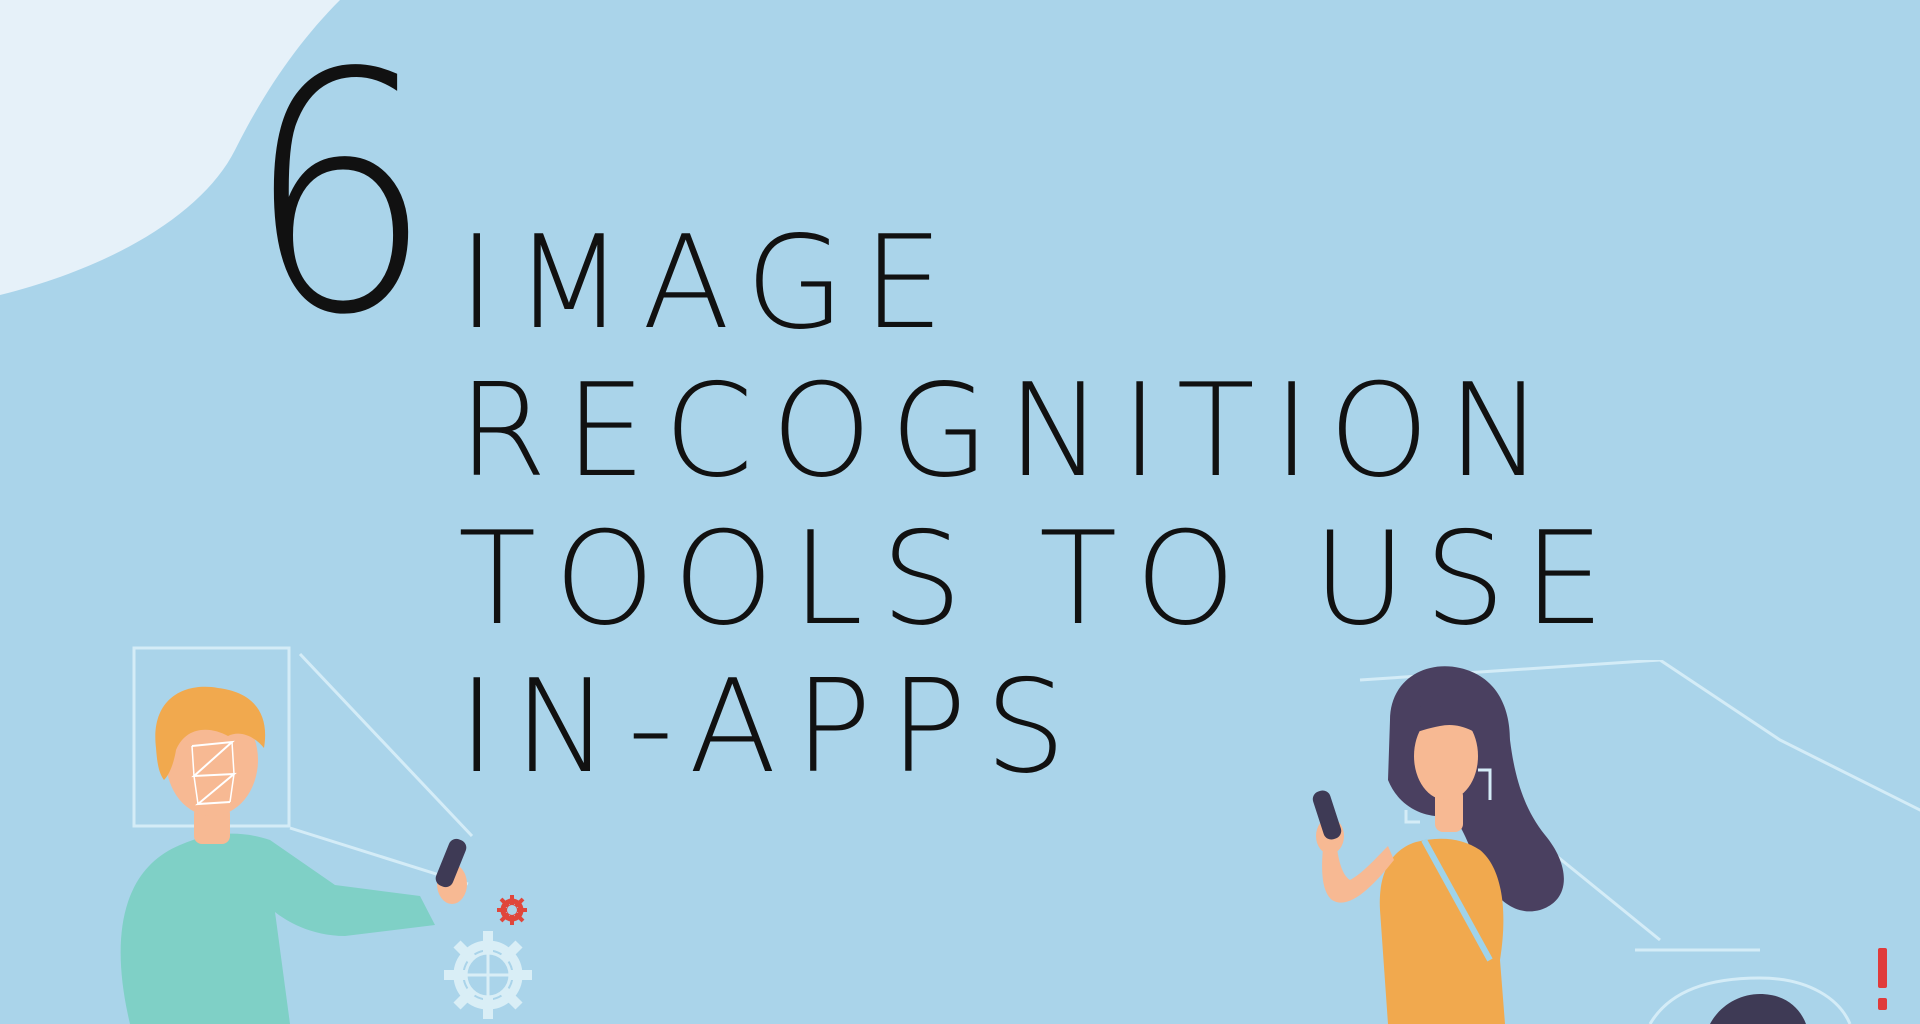 Image resolution: width=1920 pixels, height=1024 pixels. What do you see at coordinates (1882, 979) in the screenshot?
I see `alert-icon` at bounding box center [1882, 979].